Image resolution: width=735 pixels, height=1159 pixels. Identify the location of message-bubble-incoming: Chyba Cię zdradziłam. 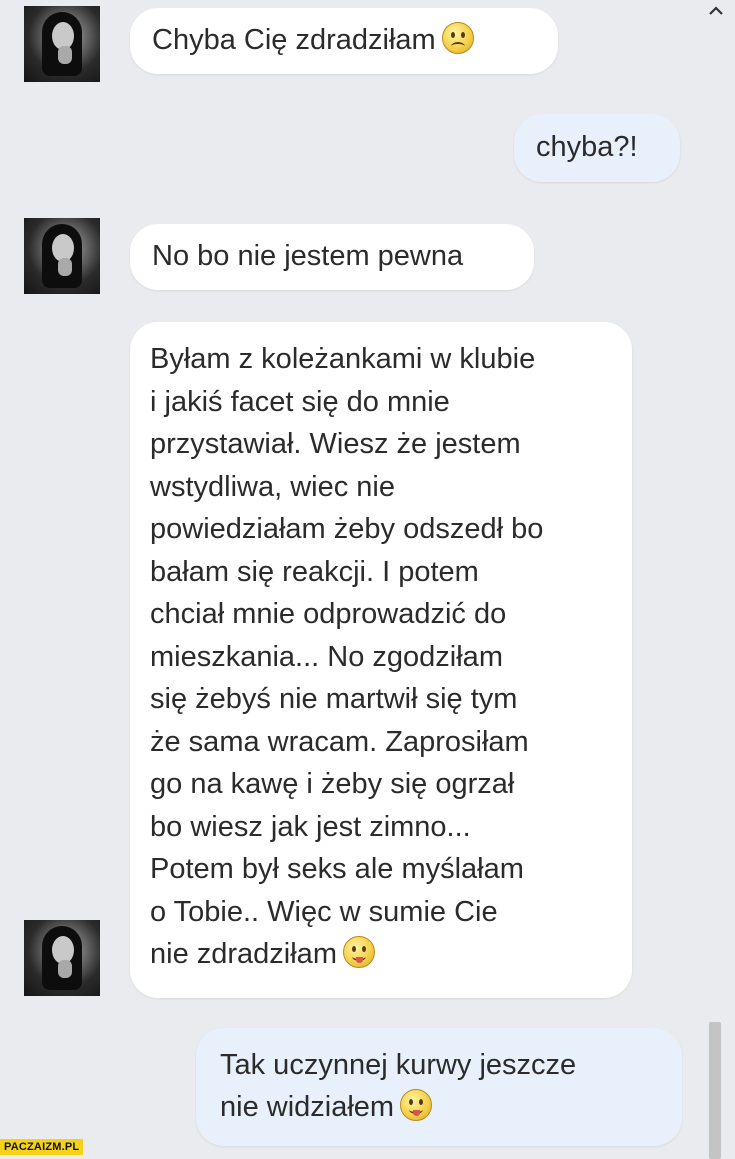
(344, 41).